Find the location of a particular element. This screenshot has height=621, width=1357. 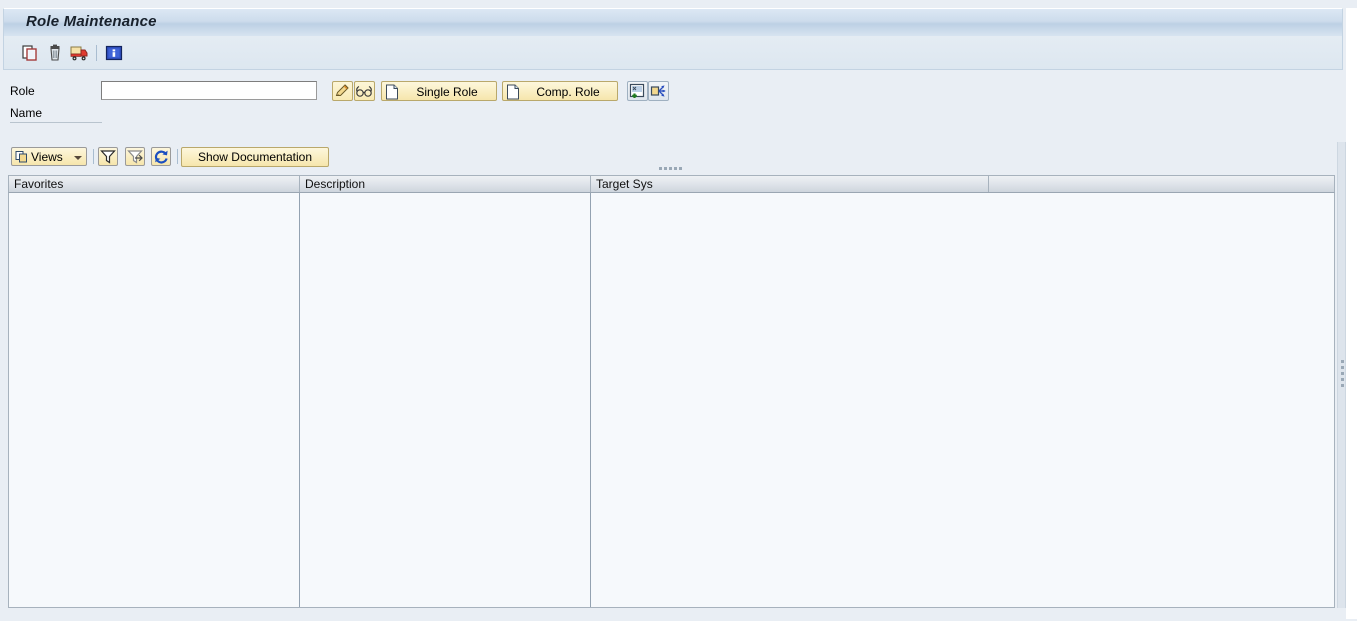

splitter-grip-horizontal is located at coordinates (673, 169).